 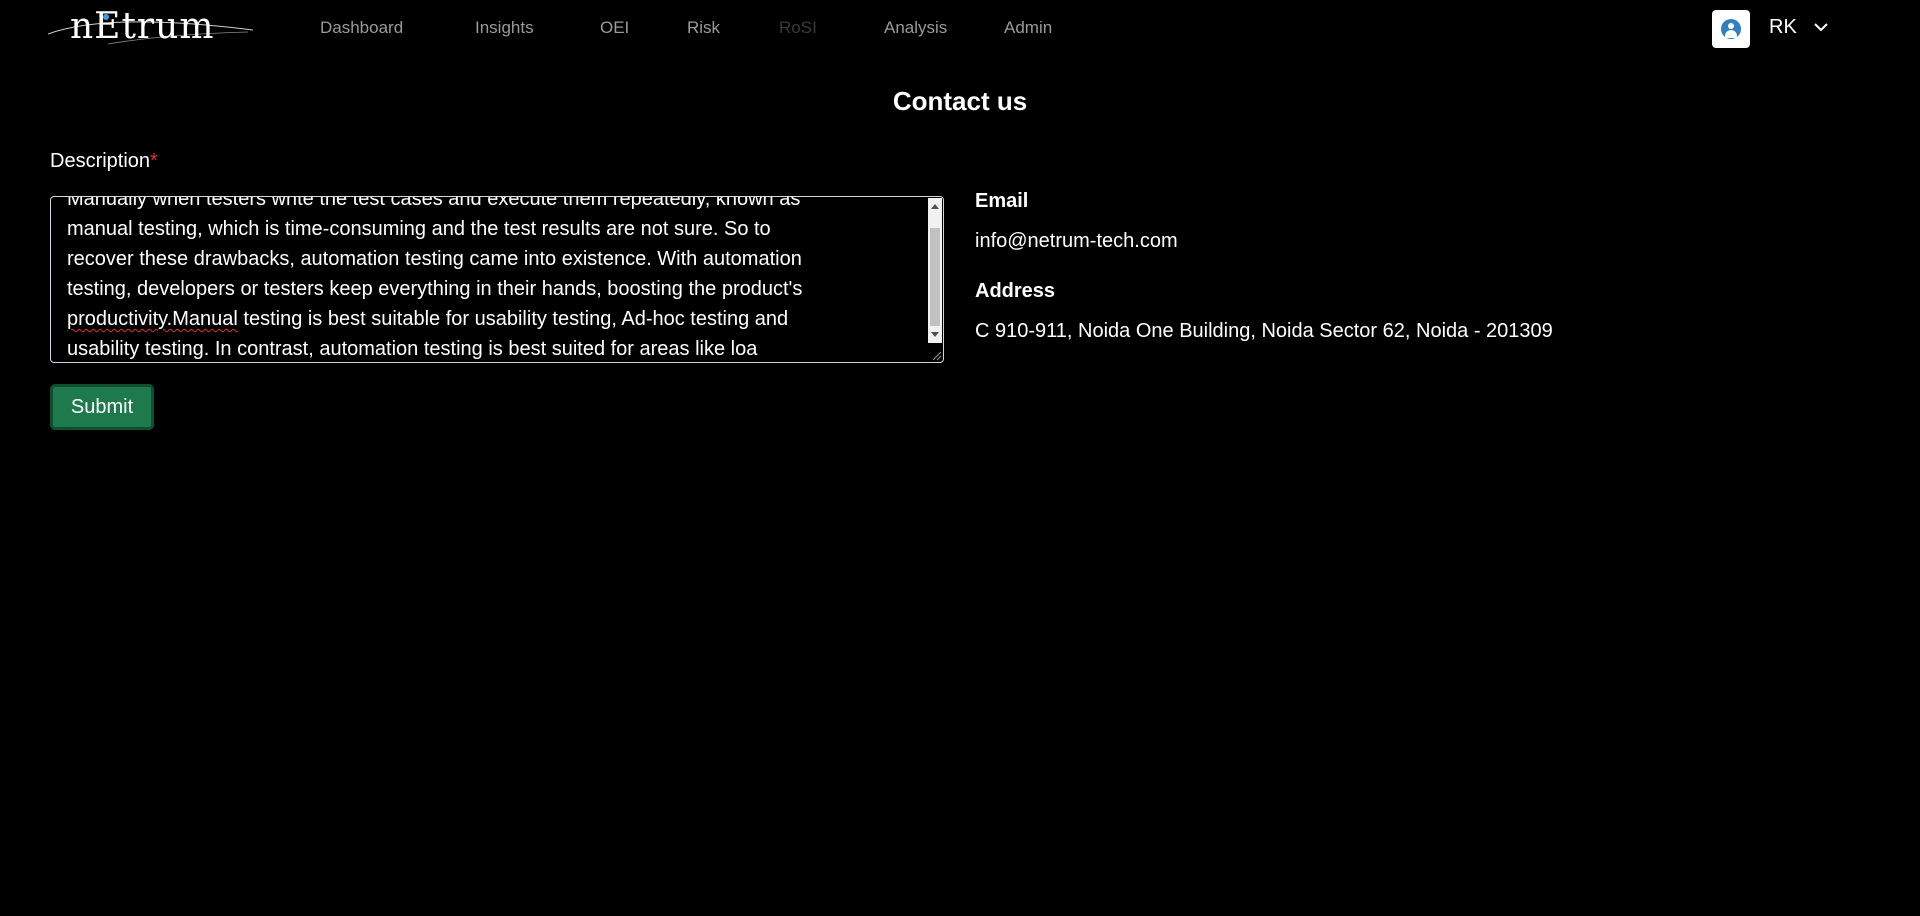 What do you see at coordinates (960, 101) in the screenshot?
I see `page-title: Contact us` at bounding box center [960, 101].